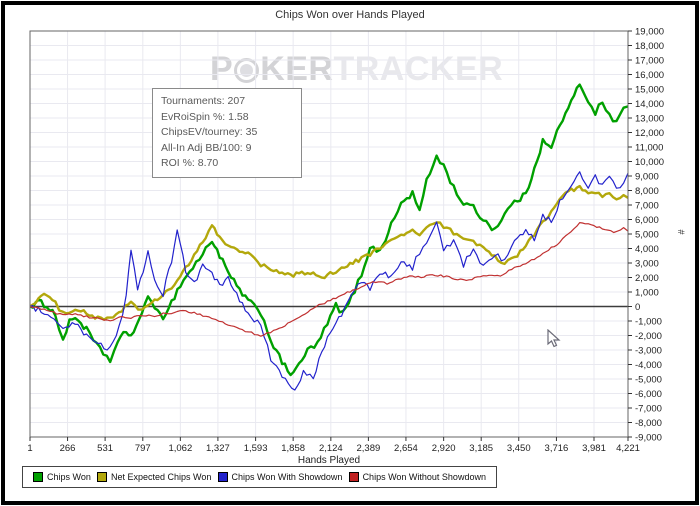  Describe the element at coordinates (649, 90) in the screenshot. I see `svg-text: 15,000` at that location.